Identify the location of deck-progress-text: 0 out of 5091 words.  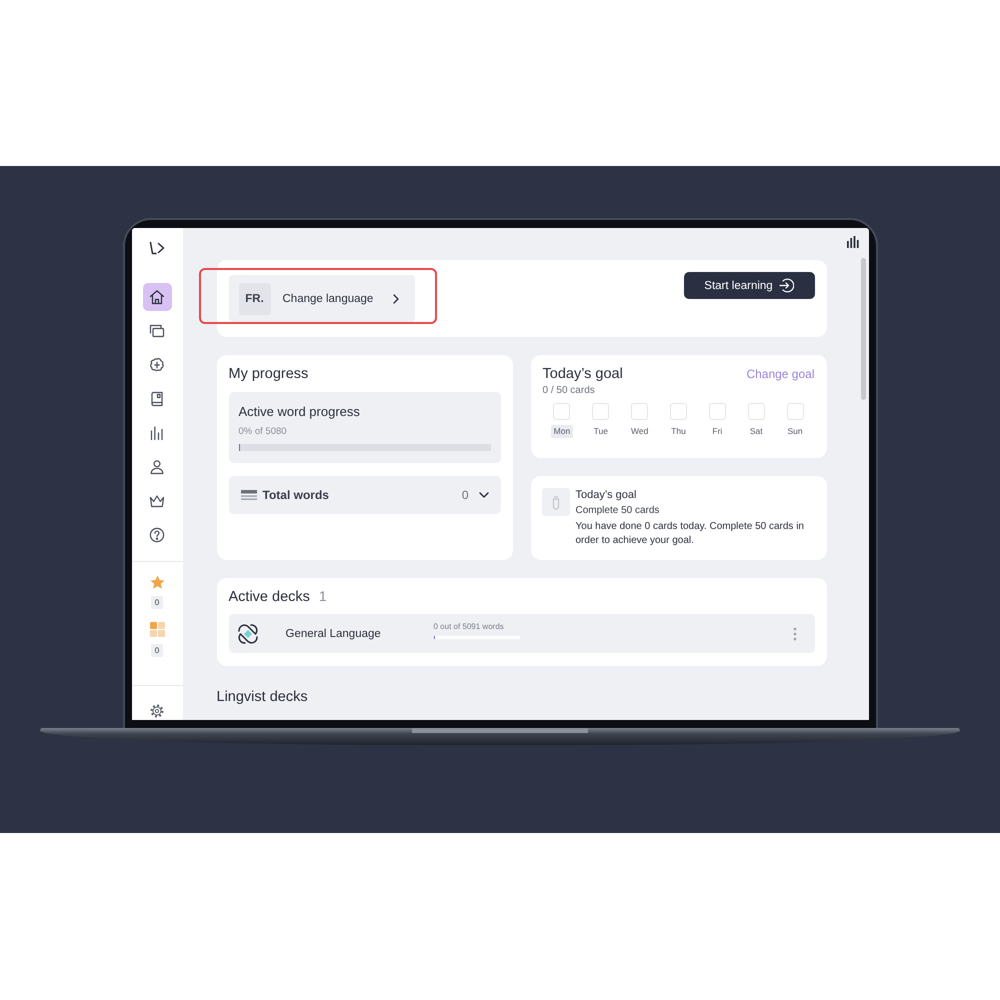
(469, 627).